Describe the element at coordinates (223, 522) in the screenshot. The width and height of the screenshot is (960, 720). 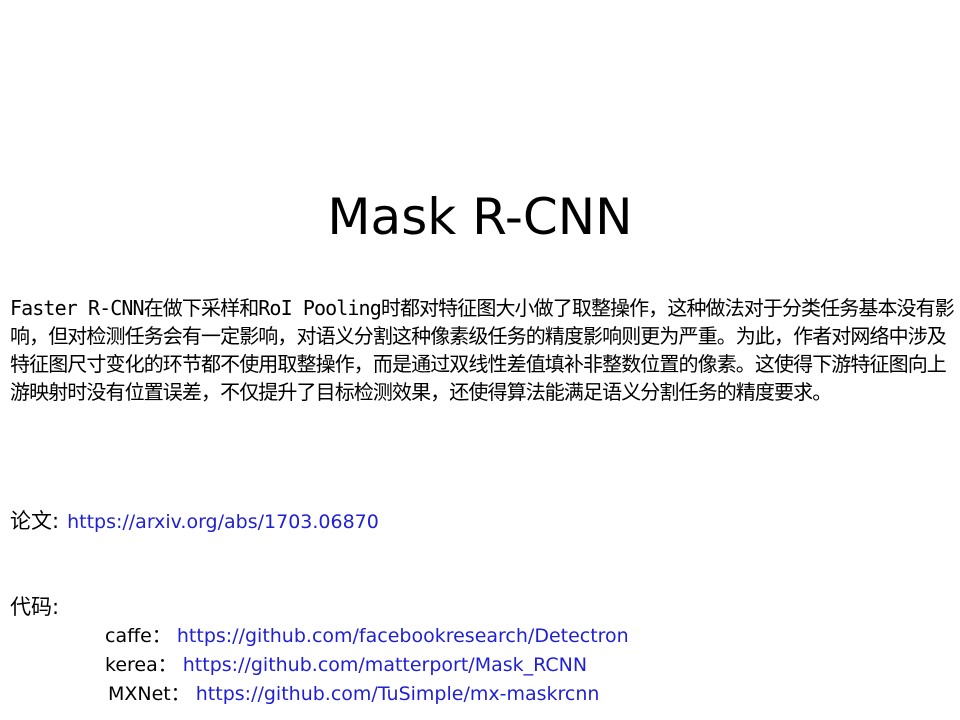
I see `paper-link: https://arxiv.org/abs/1703.06870` at that location.